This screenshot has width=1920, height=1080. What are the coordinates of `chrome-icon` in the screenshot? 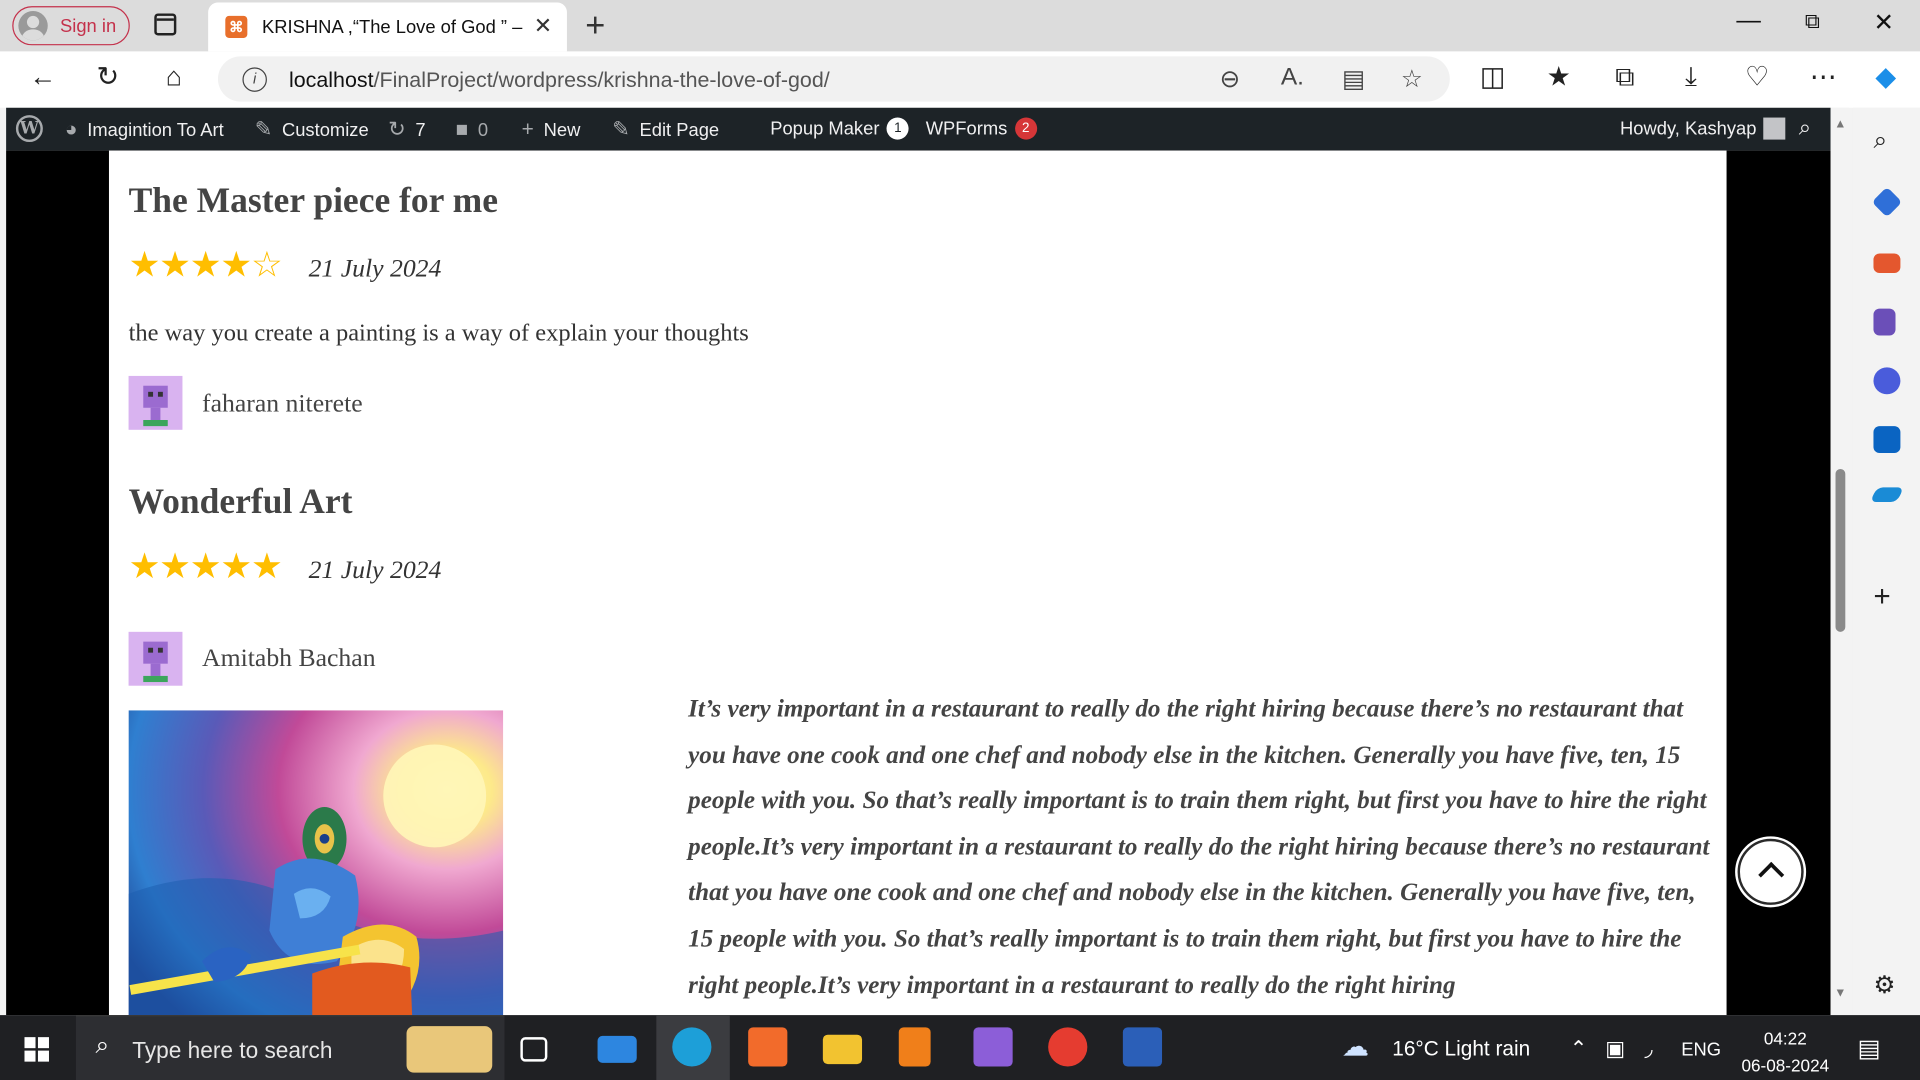 It's located at (1068, 1047).